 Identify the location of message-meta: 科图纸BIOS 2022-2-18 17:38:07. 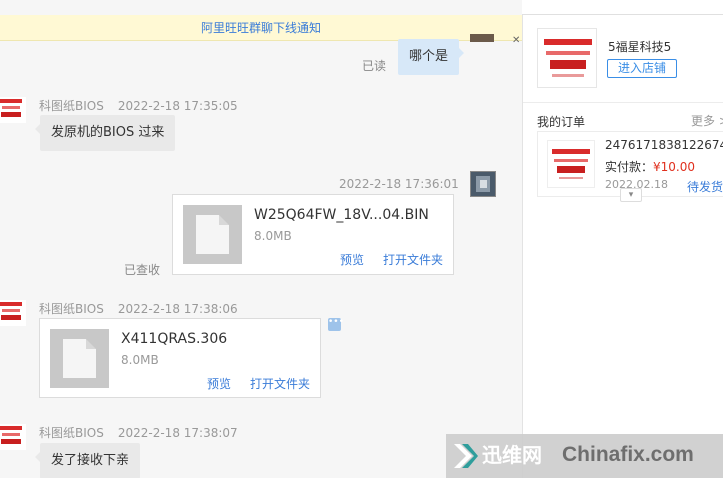
(138, 432).